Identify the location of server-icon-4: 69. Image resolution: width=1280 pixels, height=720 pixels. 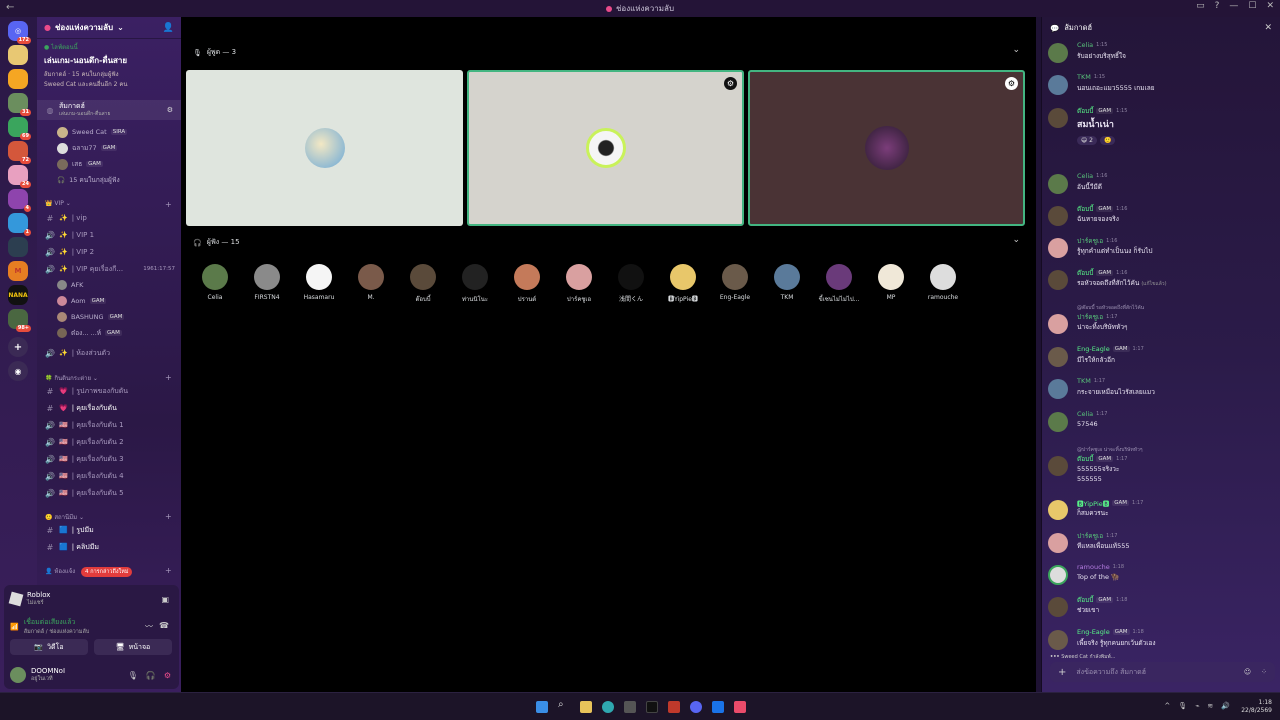
(19, 128).